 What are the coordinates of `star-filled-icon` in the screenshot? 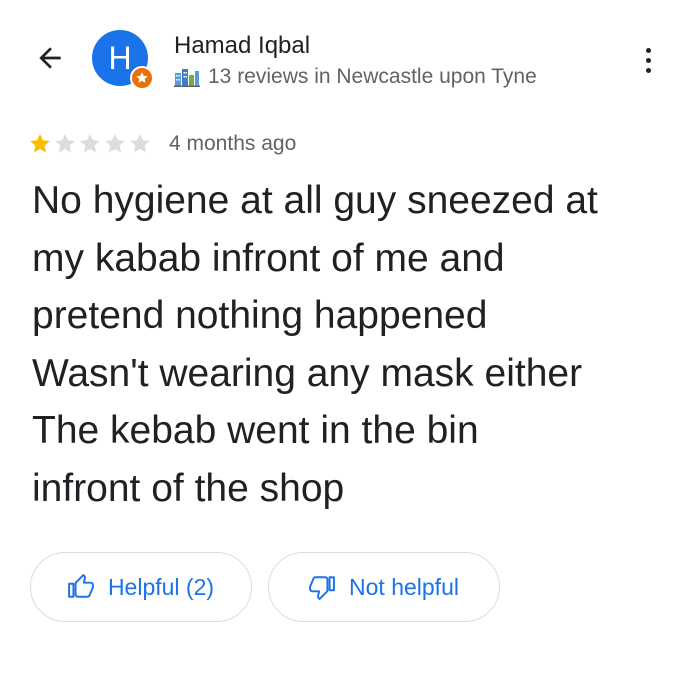 It's located at (40, 143).